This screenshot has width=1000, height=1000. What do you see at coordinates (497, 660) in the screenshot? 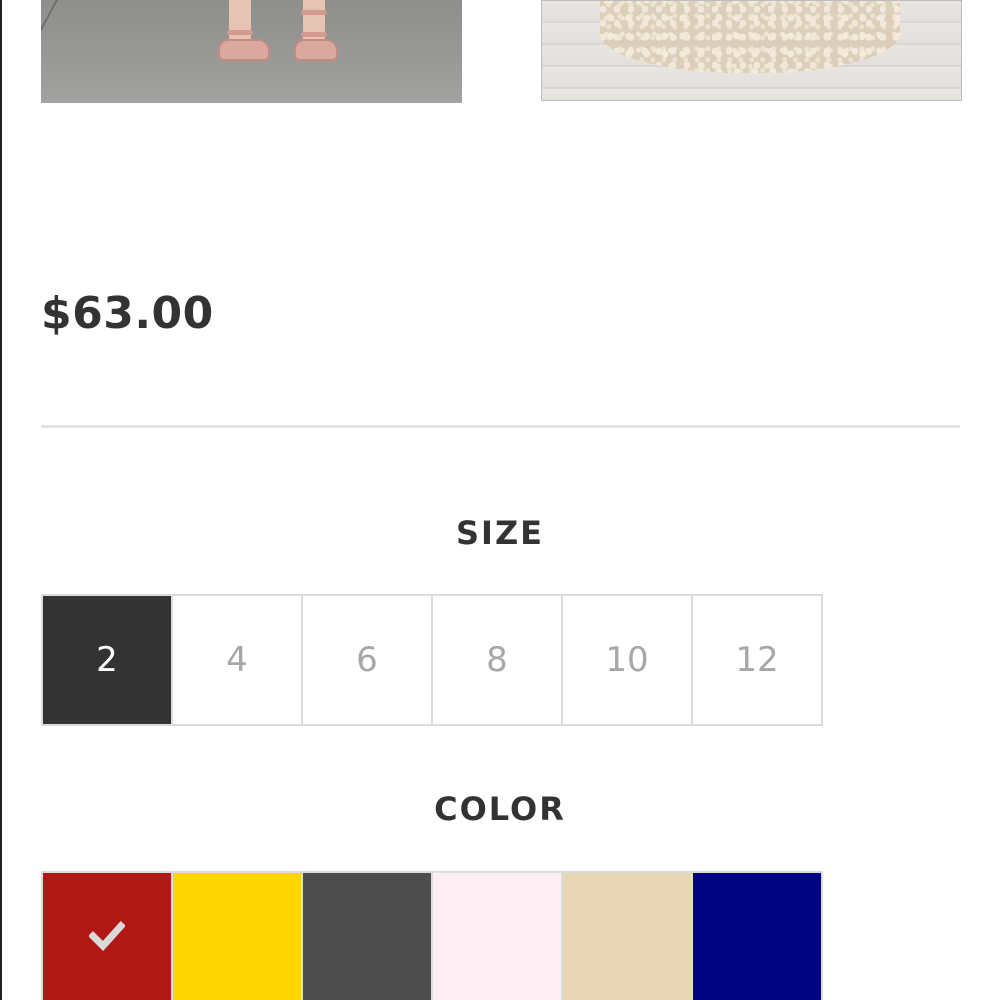
I see `size-option: 8` at bounding box center [497, 660].